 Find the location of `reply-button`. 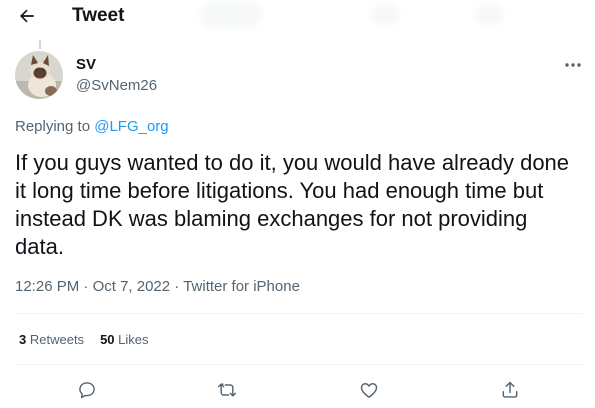

reply-button is located at coordinates (87, 390).